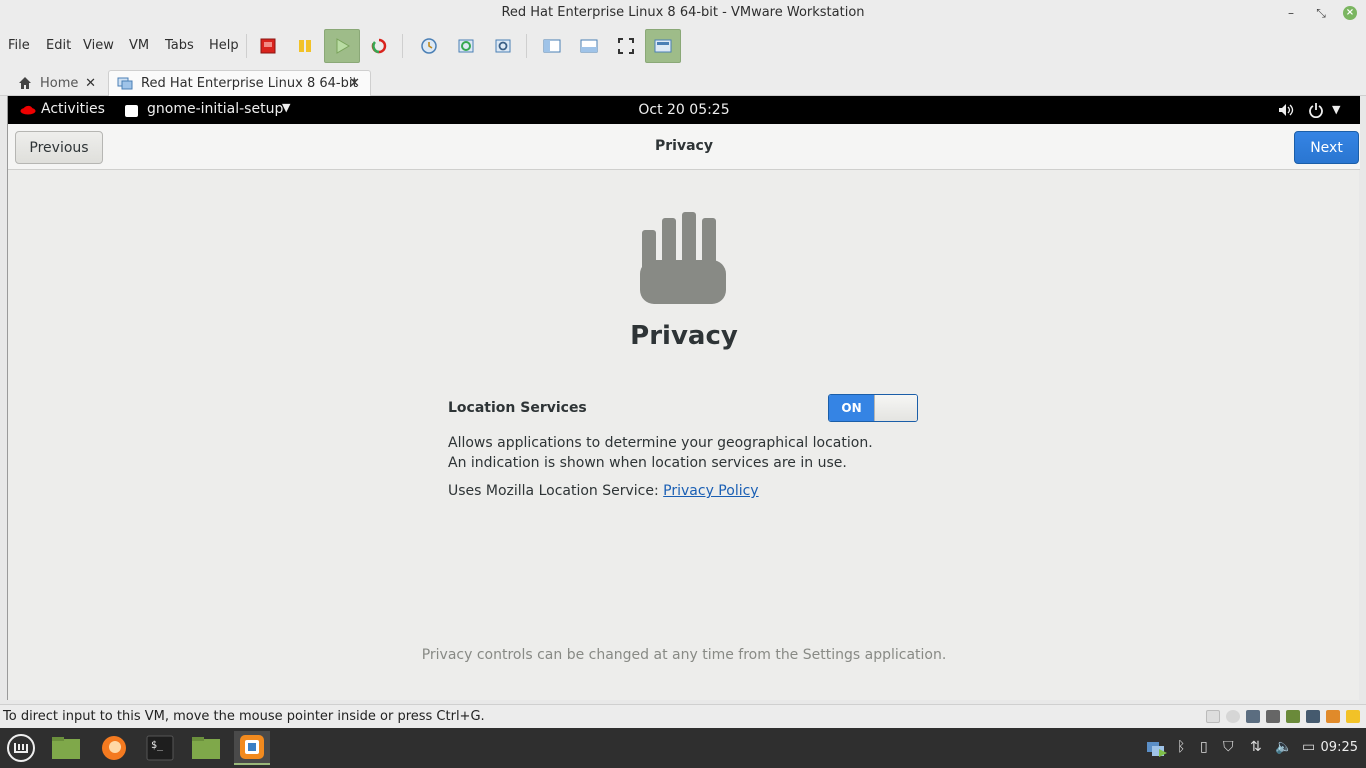  I want to click on show-library-icon, so click(552, 46).